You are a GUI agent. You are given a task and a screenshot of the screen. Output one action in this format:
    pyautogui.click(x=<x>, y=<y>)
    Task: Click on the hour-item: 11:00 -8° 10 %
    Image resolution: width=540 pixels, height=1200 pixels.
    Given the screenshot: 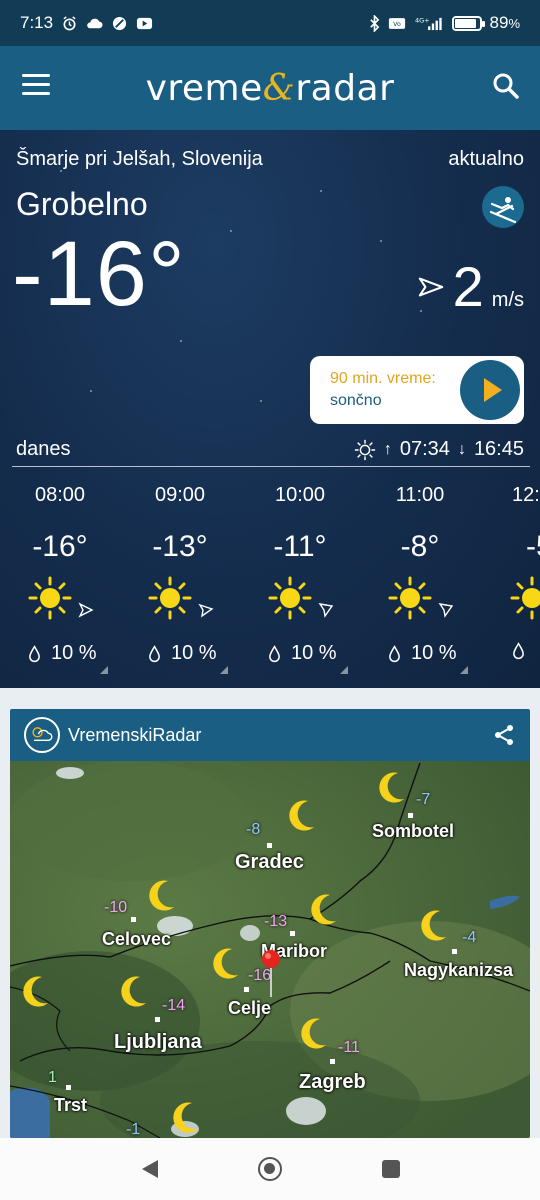 What is the action you would take?
    pyautogui.click(x=420, y=580)
    